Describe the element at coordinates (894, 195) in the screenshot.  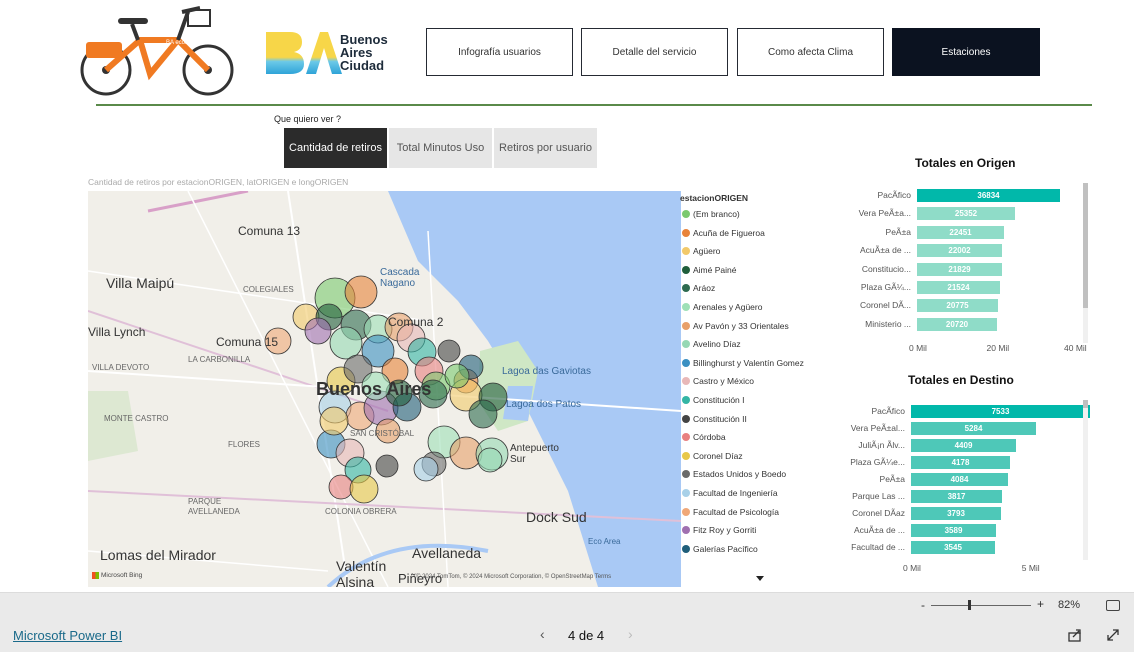
I see `bar-category-label: PacÃfico` at that location.